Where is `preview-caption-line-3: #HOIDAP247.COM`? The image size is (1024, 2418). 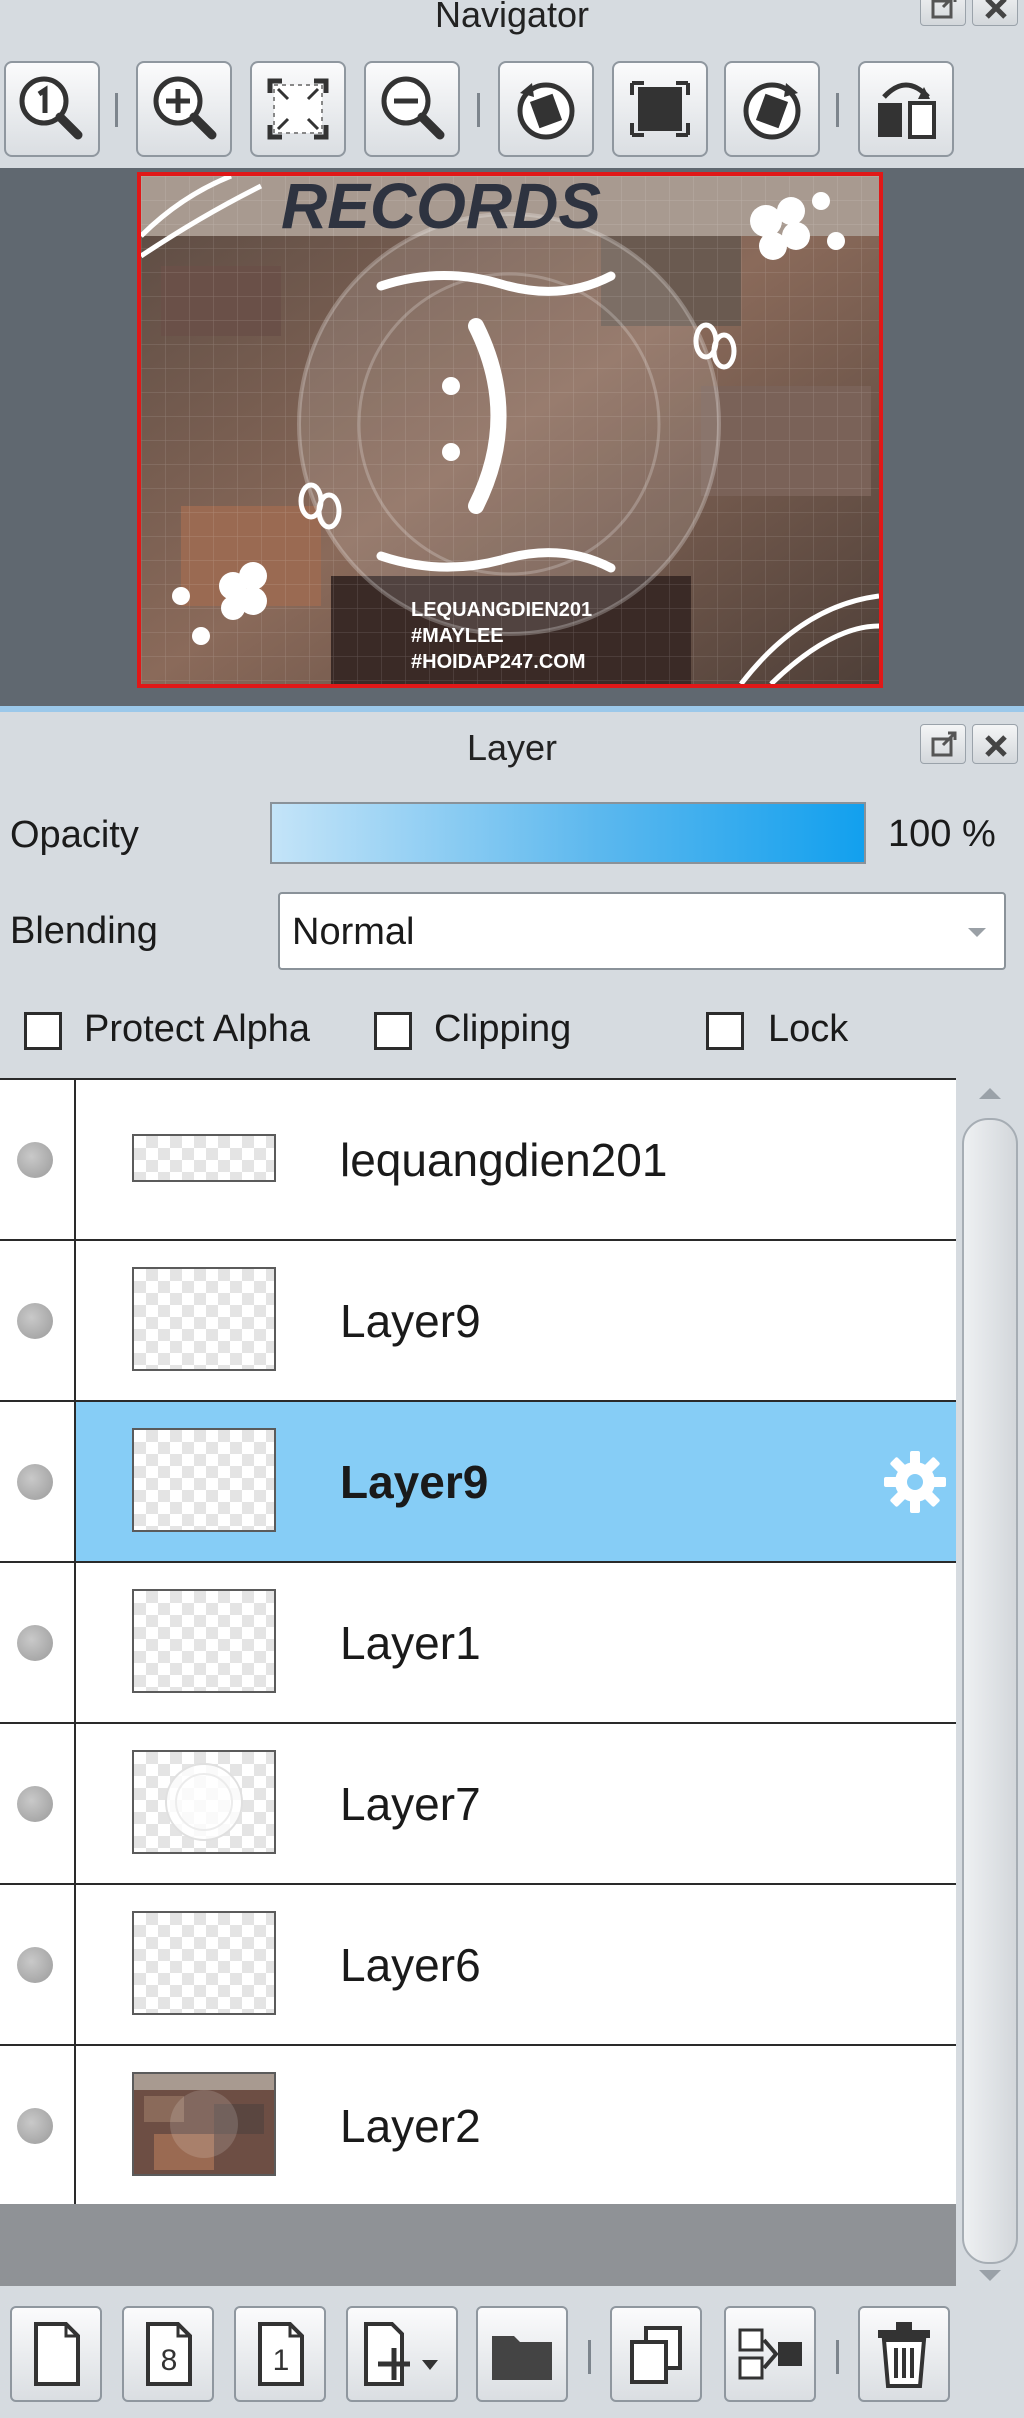 preview-caption-line-3: #HOIDAP247.COM is located at coordinates (498, 662).